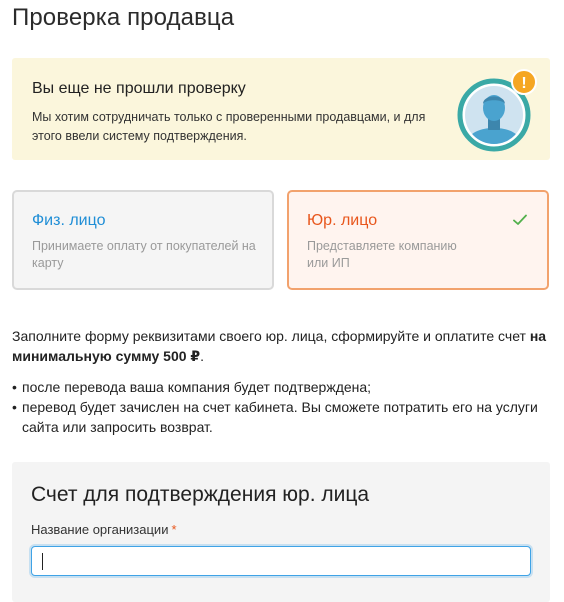 The width and height of the screenshot is (564, 602). I want to click on text-caret, so click(42, 561).